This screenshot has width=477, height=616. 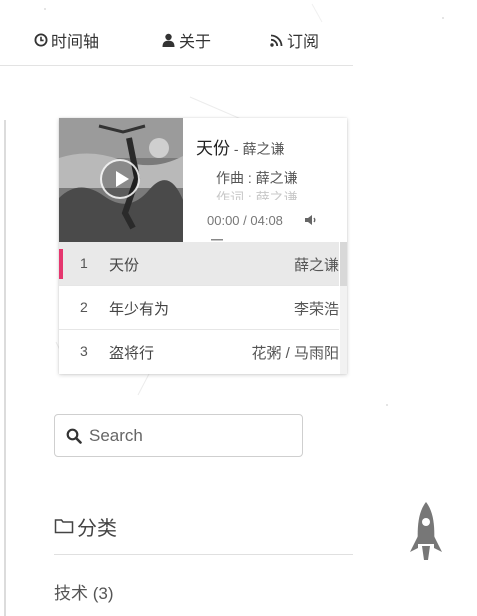 I want to click on nav-rss: 订阅, so click(x=294, y=40).